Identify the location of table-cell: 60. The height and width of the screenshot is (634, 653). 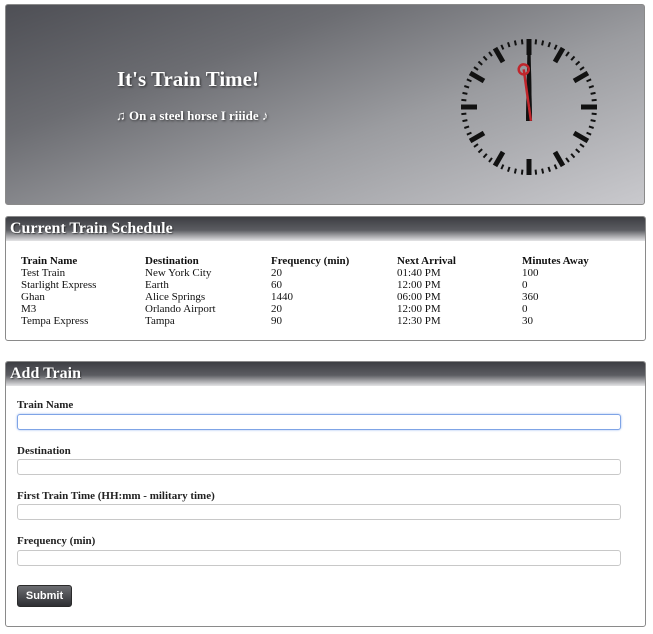
(276, 285).